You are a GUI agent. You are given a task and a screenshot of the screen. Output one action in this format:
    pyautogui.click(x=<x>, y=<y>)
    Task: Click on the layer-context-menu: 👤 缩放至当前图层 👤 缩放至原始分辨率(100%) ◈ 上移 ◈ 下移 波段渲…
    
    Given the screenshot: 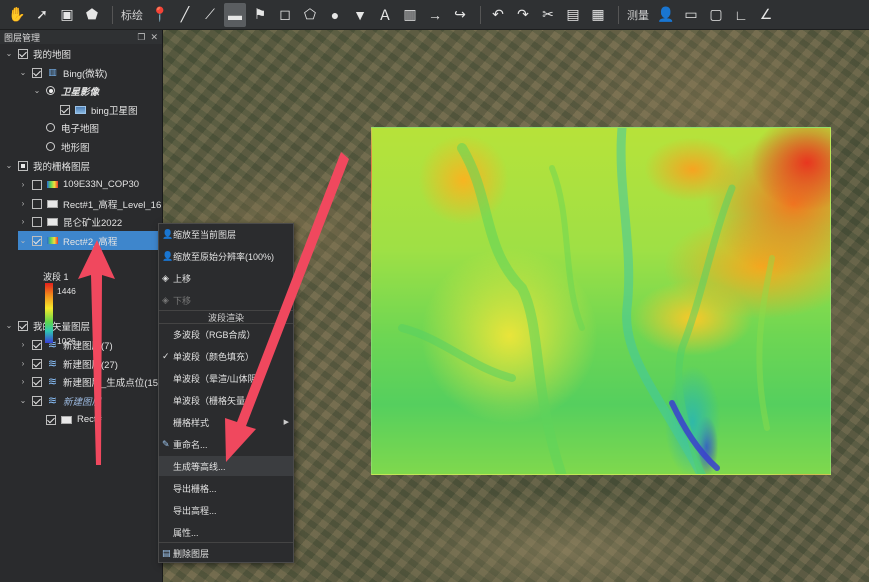 What is the action you would take?
    pyautogui.click(x=226, y=393)
    